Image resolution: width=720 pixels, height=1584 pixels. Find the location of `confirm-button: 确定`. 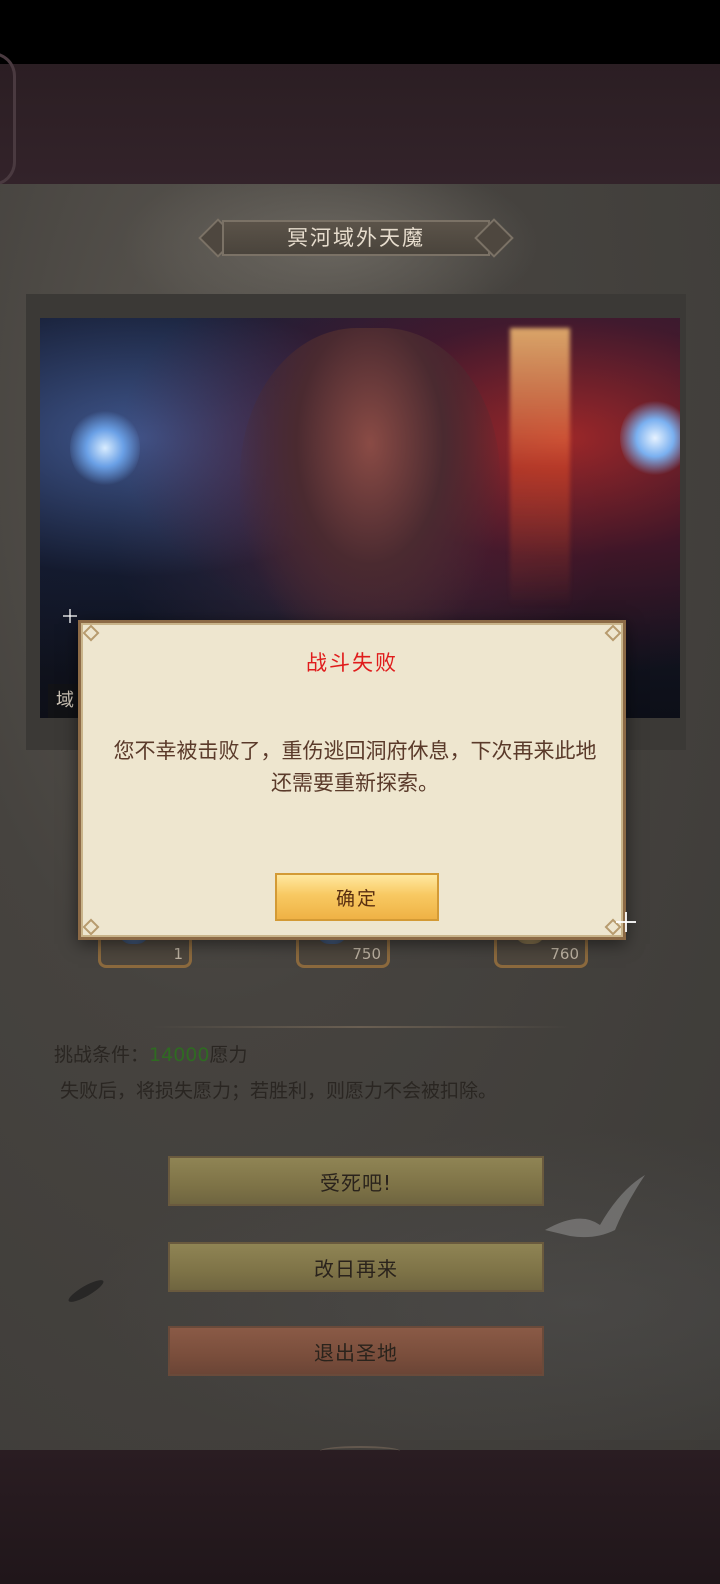

confirm-button: 确定 is located at coordinates (357, 897).